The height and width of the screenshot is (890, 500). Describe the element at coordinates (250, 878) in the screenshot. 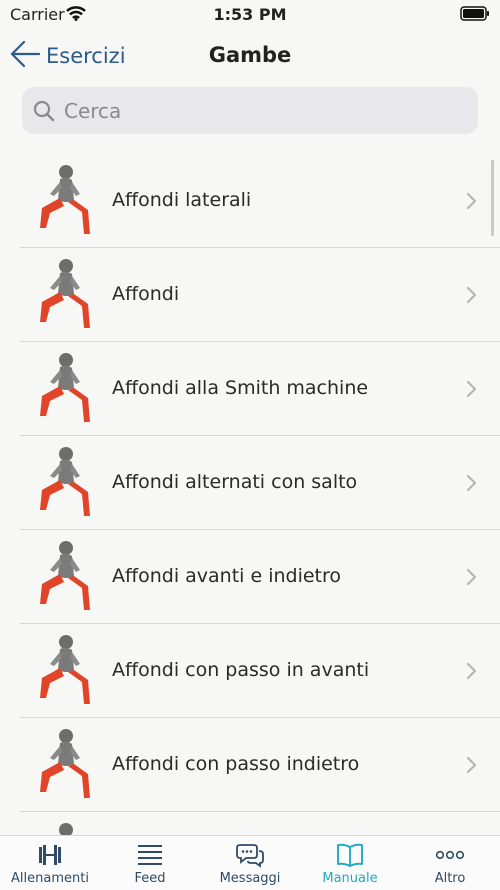

I see `tab-label: Messaggi` at that location.